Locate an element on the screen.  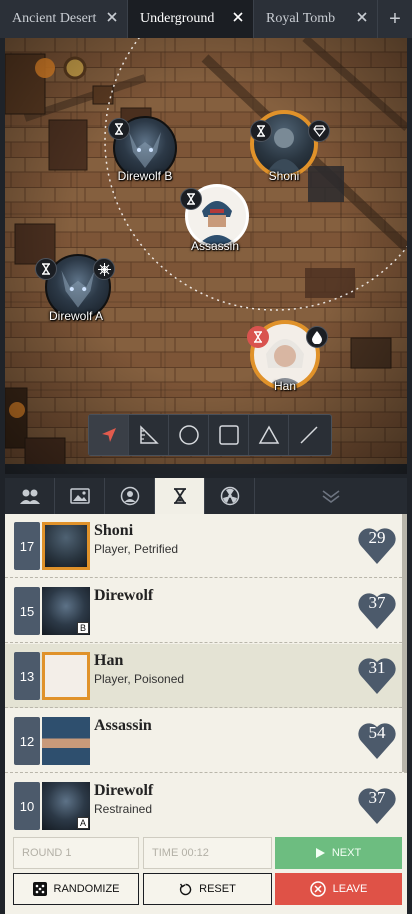
hp-value: 31 is located at coordinates (377, 667).